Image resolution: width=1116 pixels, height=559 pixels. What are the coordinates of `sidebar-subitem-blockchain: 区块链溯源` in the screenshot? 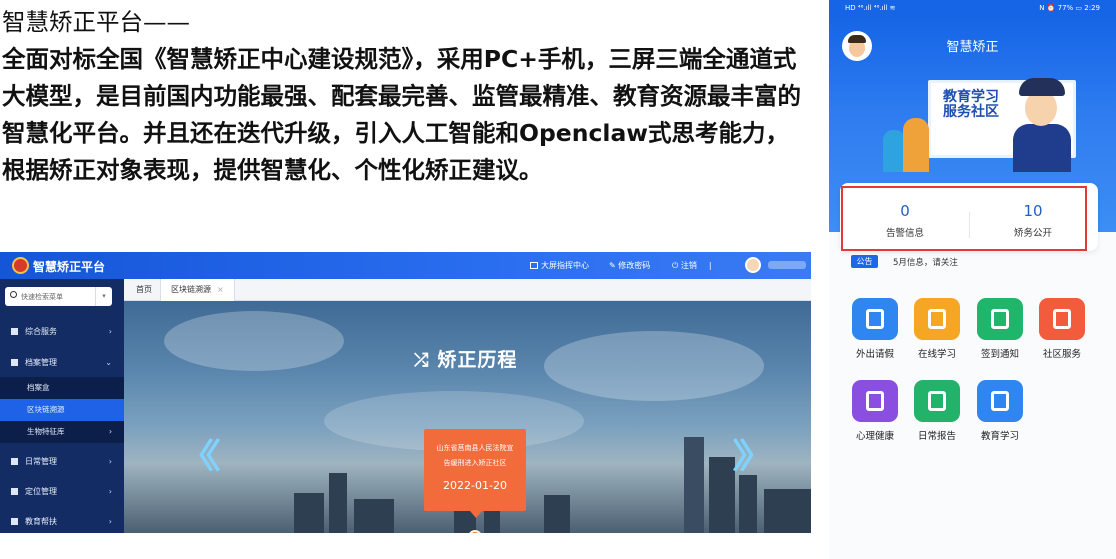 It's located at (62, 410).